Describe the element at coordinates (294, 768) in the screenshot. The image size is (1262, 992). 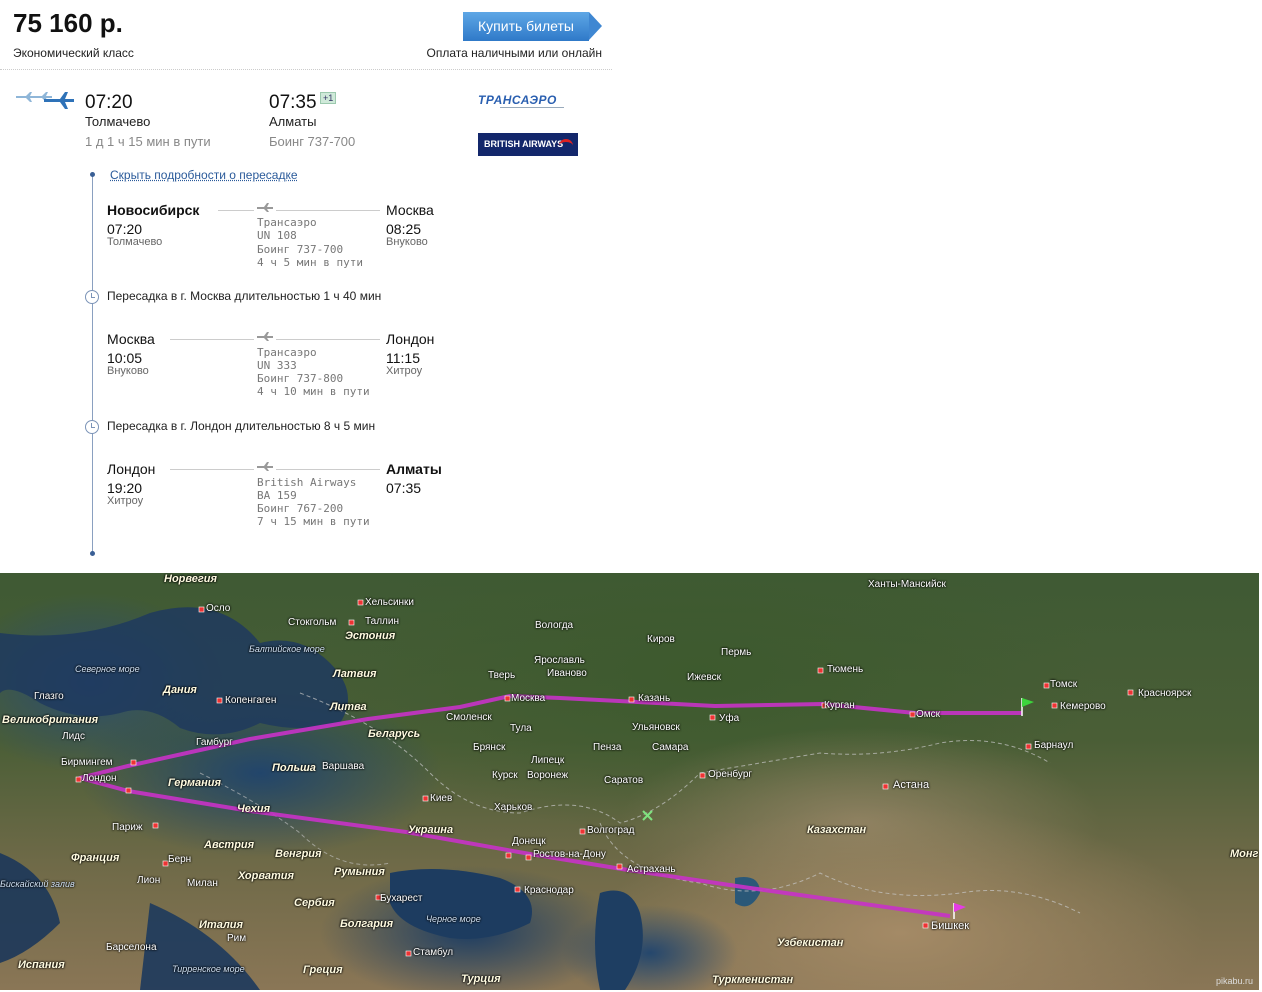
I see `map-country-label: Польша` at that location.